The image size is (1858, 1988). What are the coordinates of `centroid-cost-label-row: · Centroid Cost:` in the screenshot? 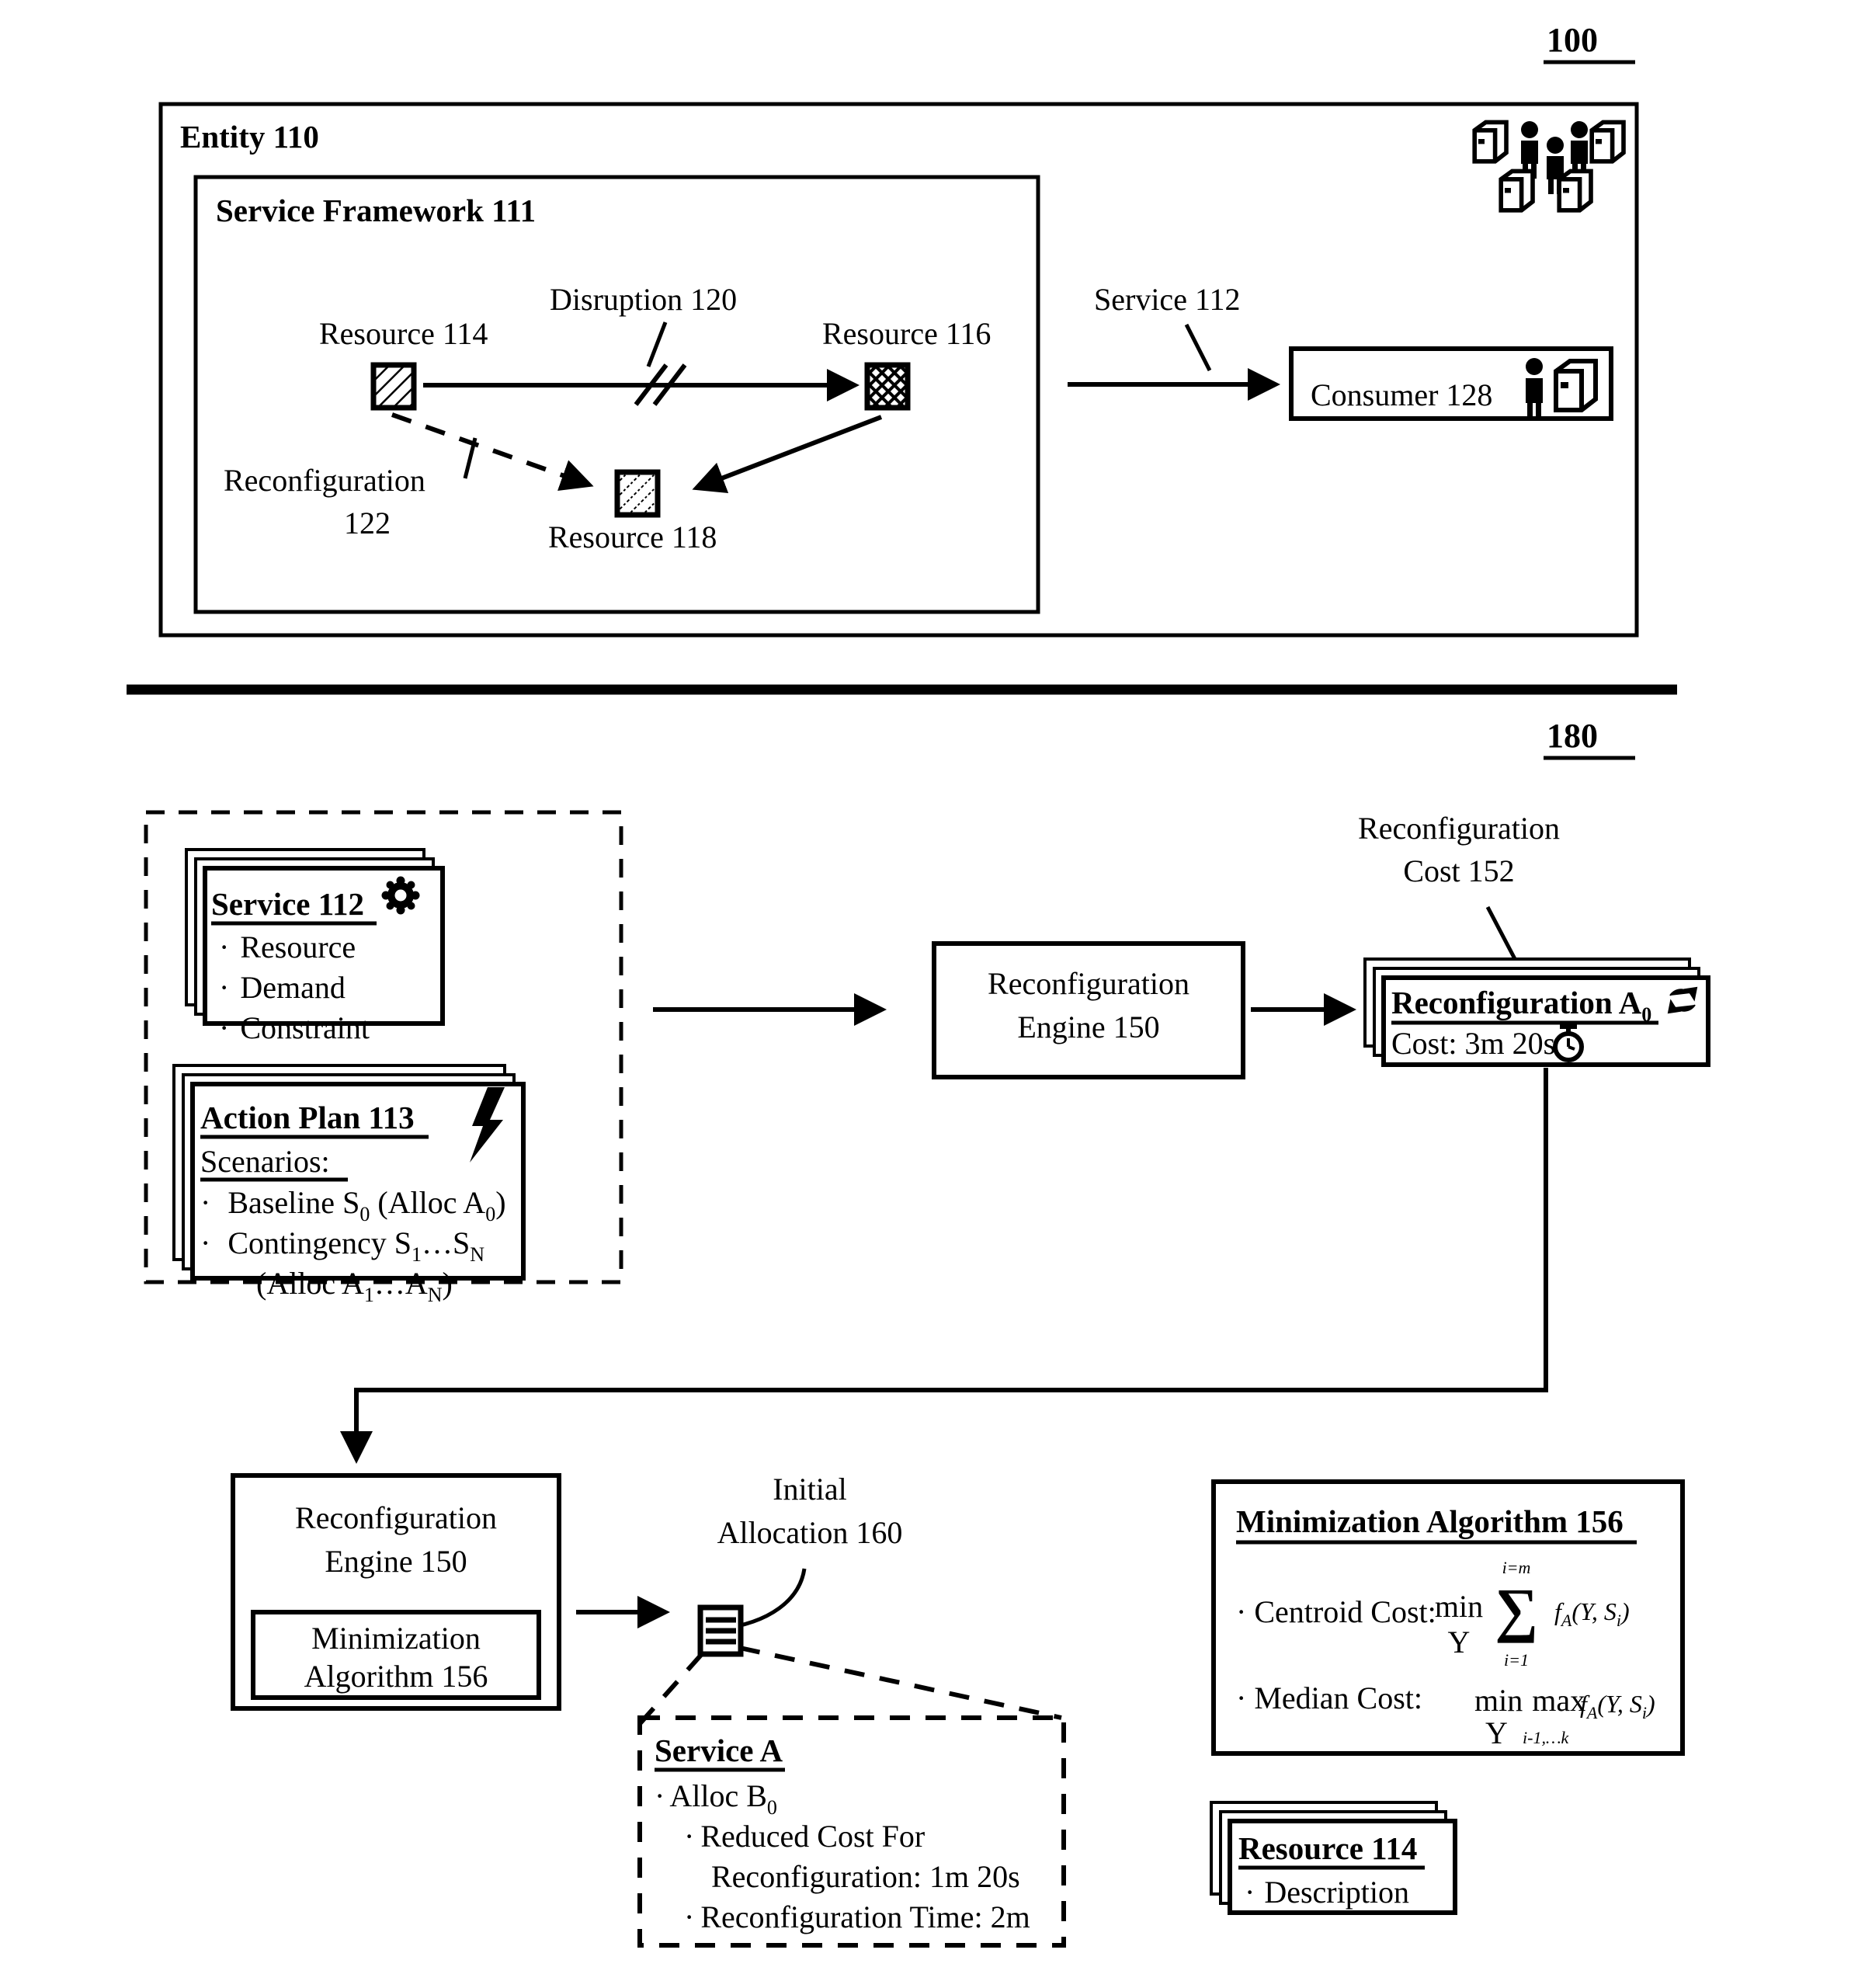 It's located at (1336, 1611).